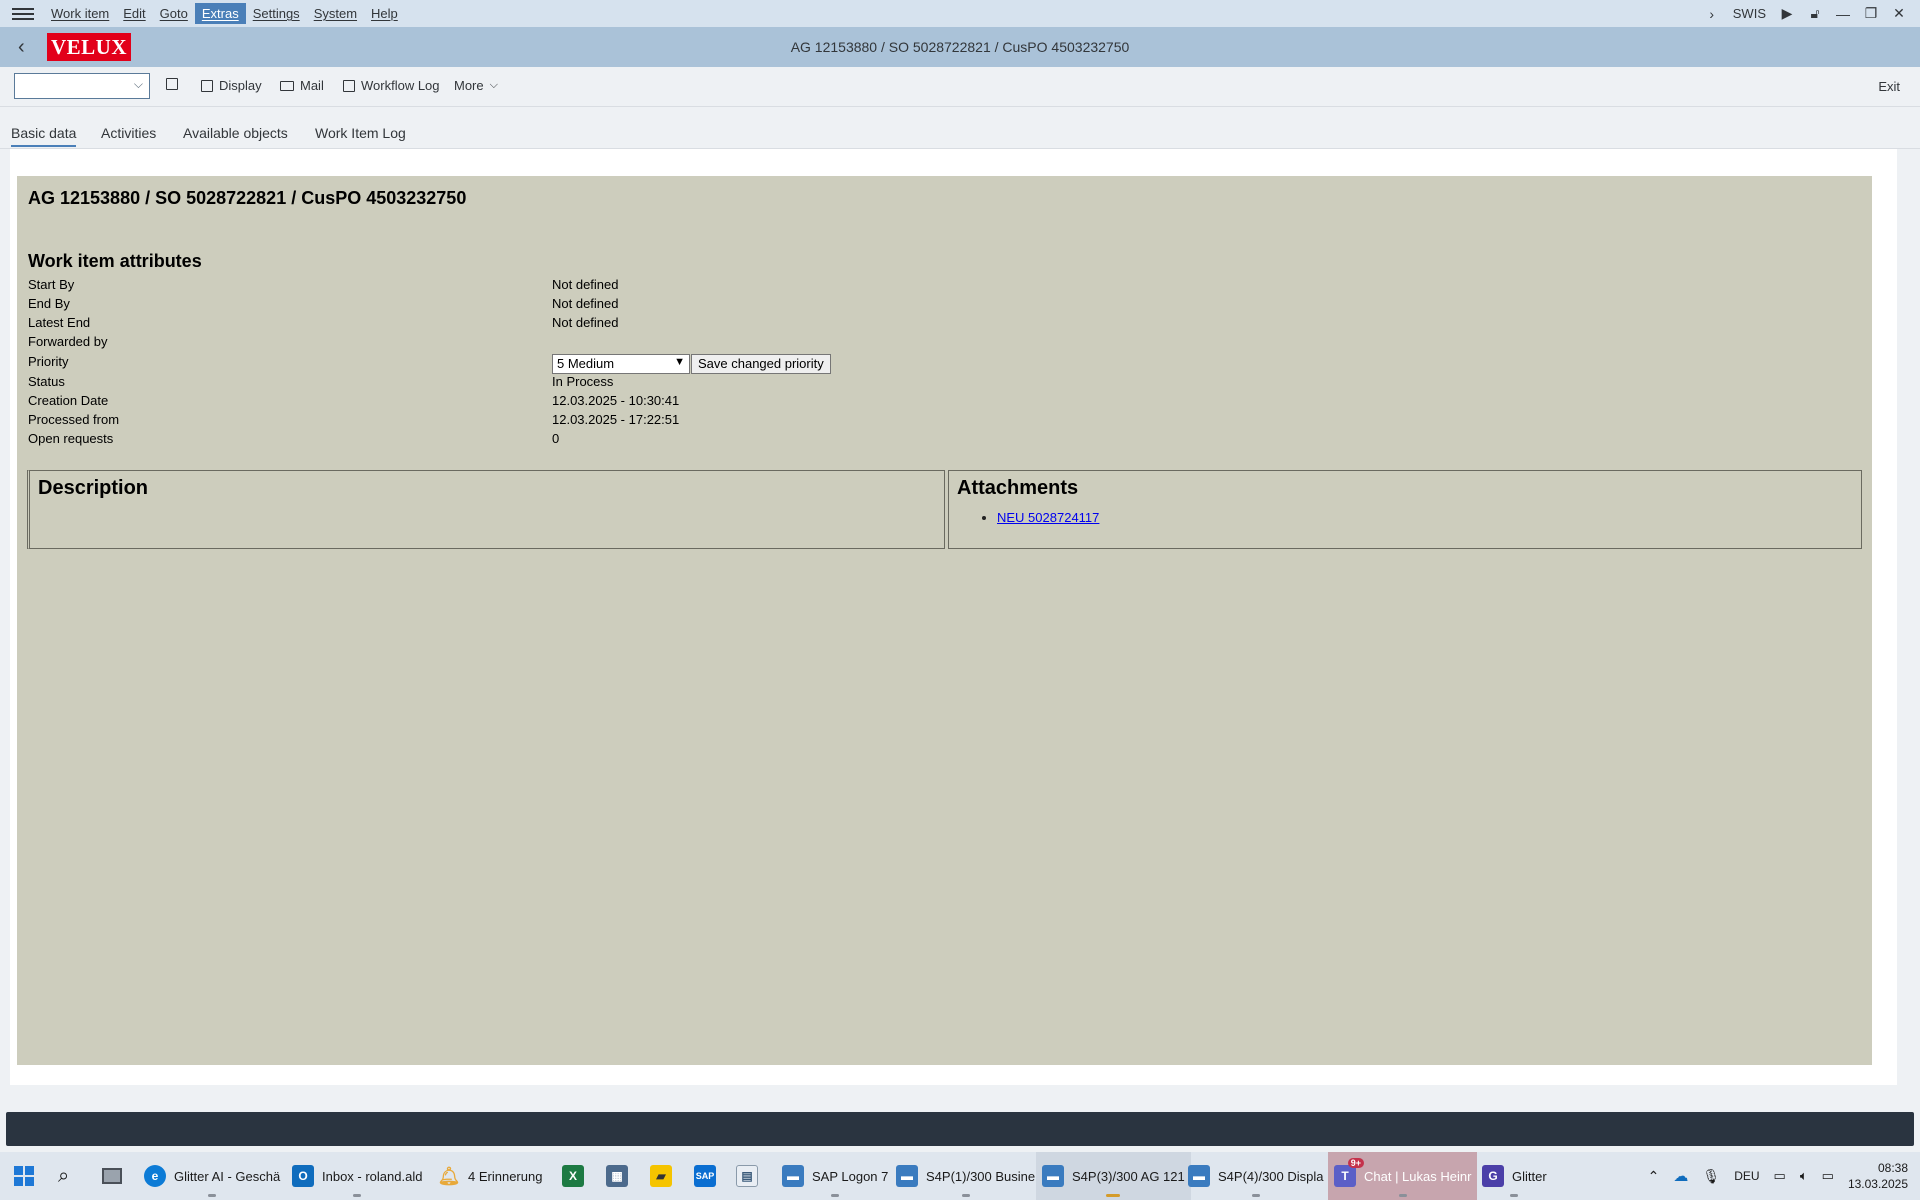 The width and height of the screenshot is (1920, 1200). What do you see at coordinates (585, 303) in the screenshot?
I see `end-by-value: Not defined` at bounding box center [585, 303].